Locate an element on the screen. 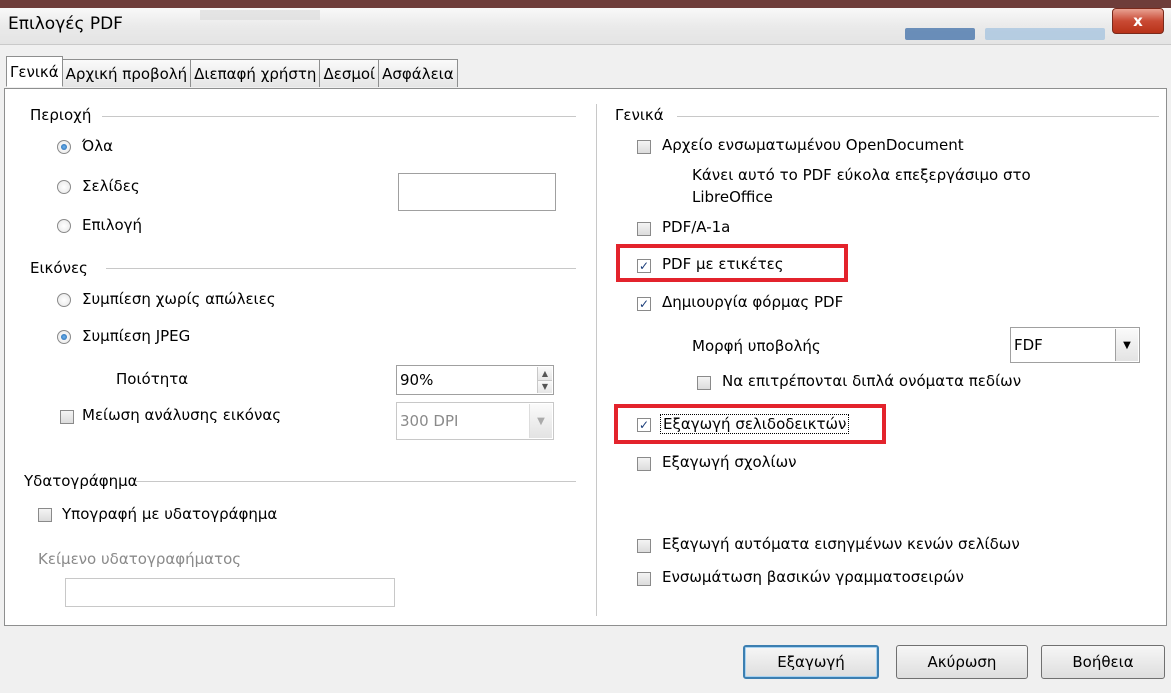 This screenshot has width=1171, height=693. close-icon: x is located at coordinates (1138, 21).